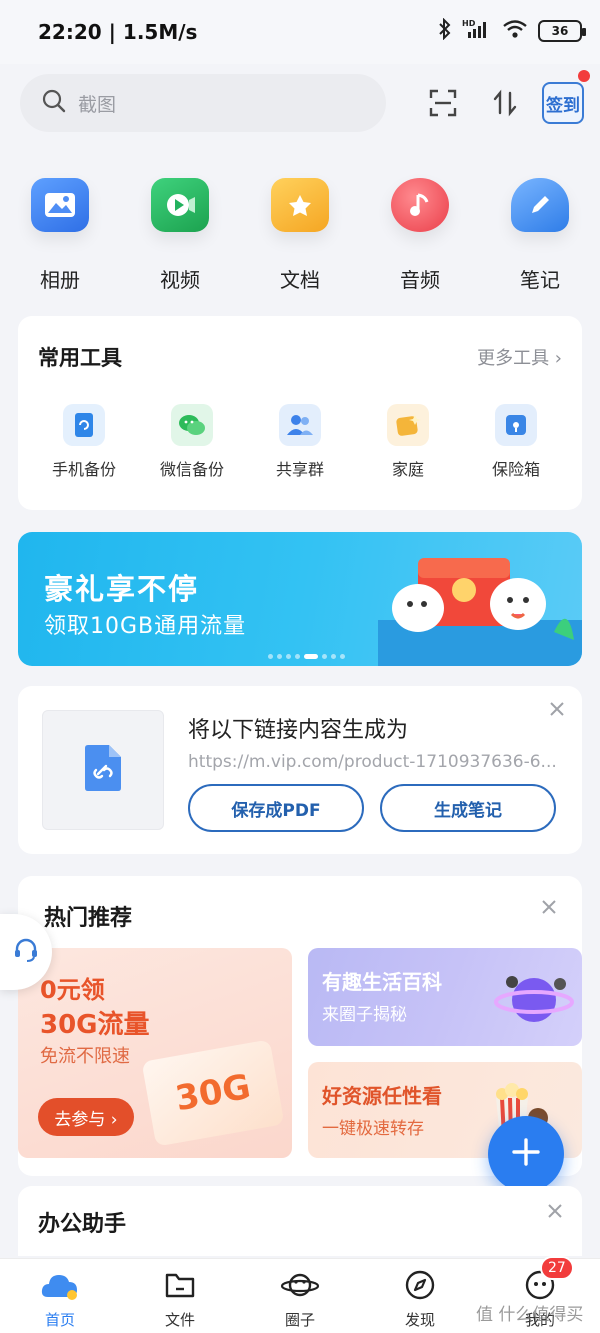  What do you see at coordinates (180, 205) in the screenshot?
I see `video-icon` at bounding box center [180, 205].